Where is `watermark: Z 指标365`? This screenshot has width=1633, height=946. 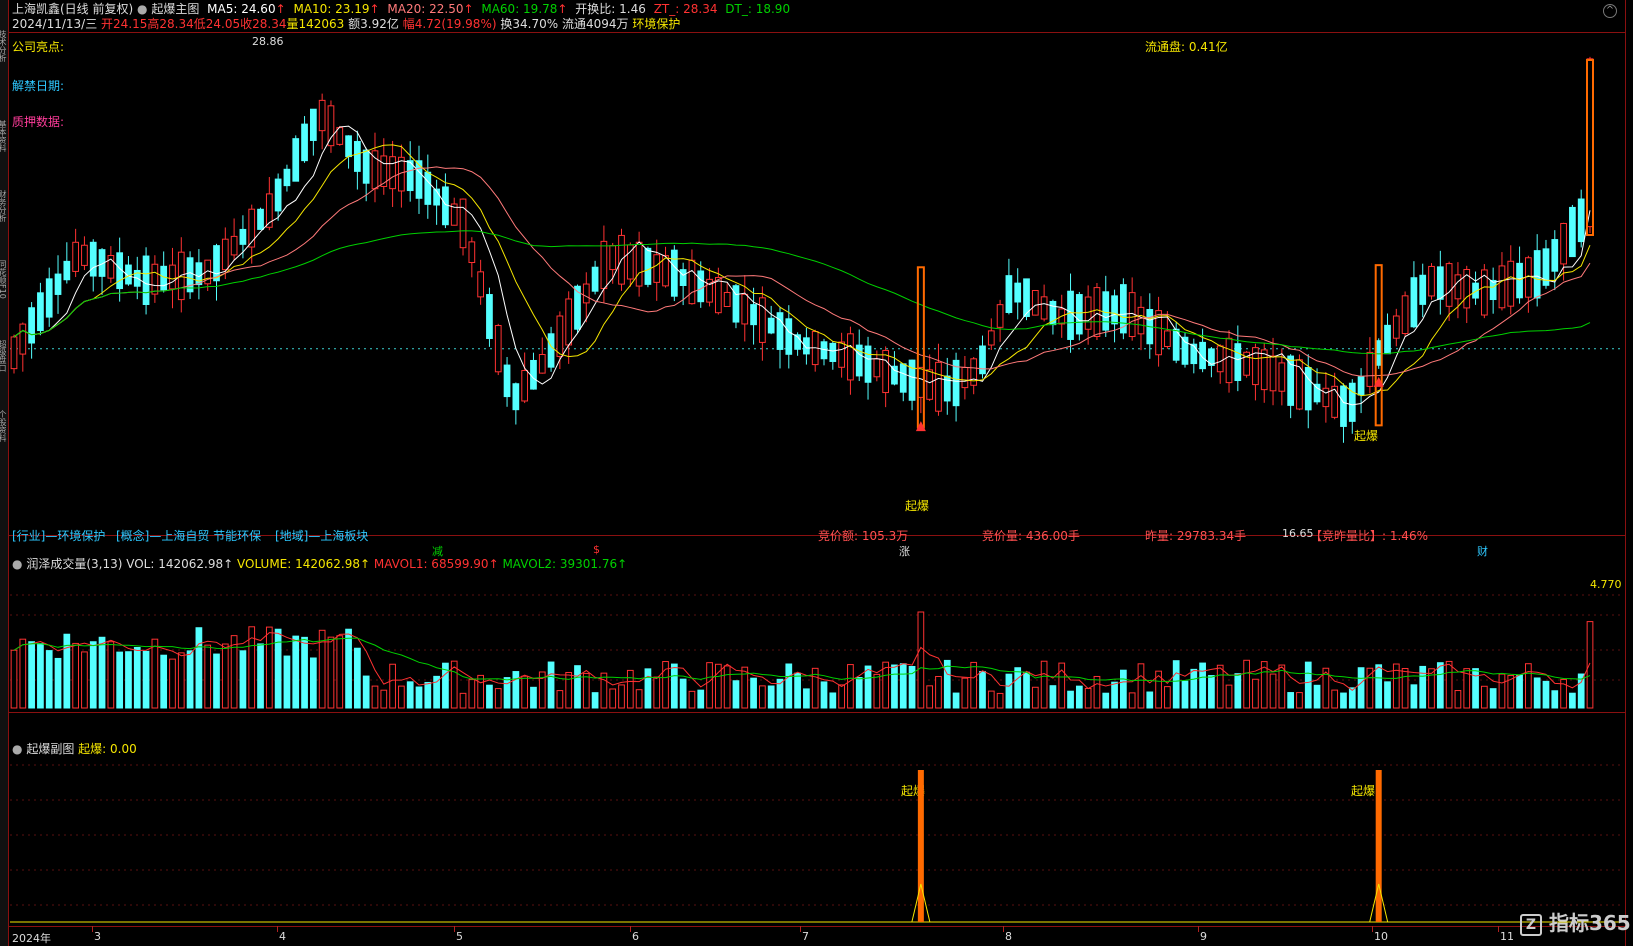
watermark: Z 指标365 is located at coordinates (1575, 921).